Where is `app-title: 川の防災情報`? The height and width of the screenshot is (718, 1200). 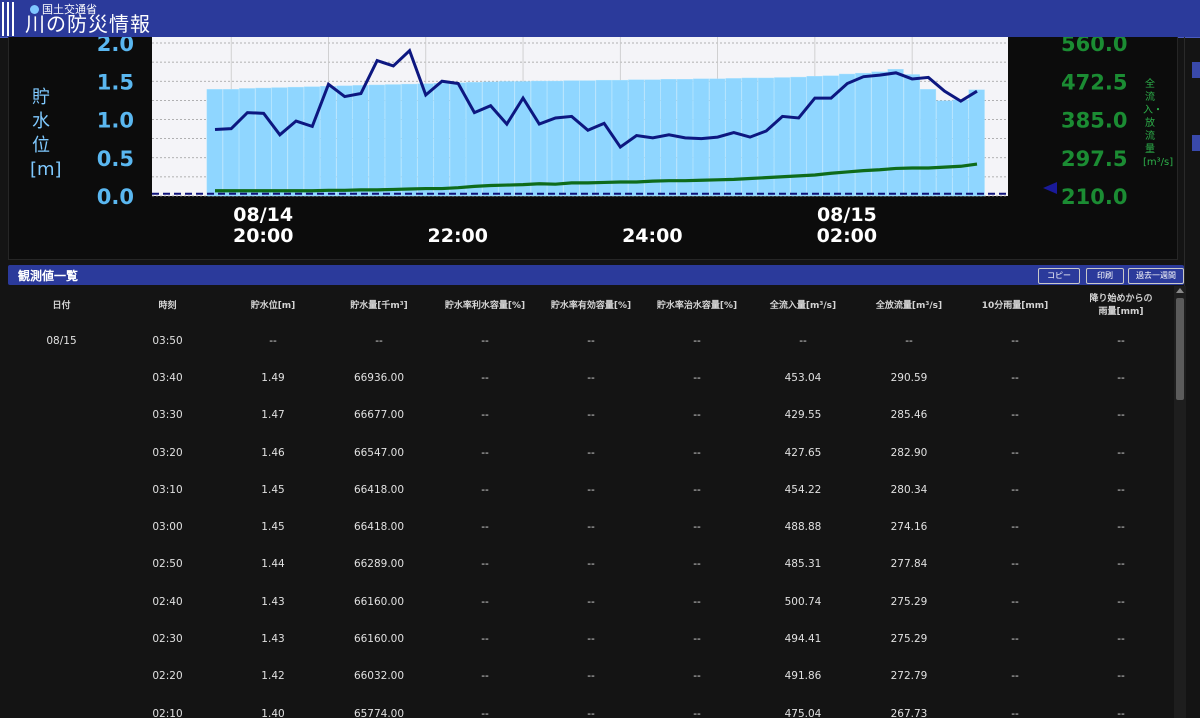
app-title: 川の防災情報 is located at coordinates (88, 24).